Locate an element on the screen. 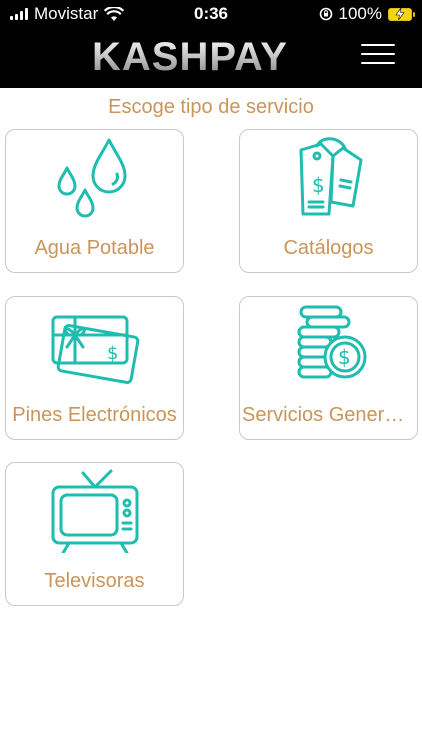 The width and height of the screenshot is (422, 750). card-label: Agua Potable is located at coordinates (94, 248).